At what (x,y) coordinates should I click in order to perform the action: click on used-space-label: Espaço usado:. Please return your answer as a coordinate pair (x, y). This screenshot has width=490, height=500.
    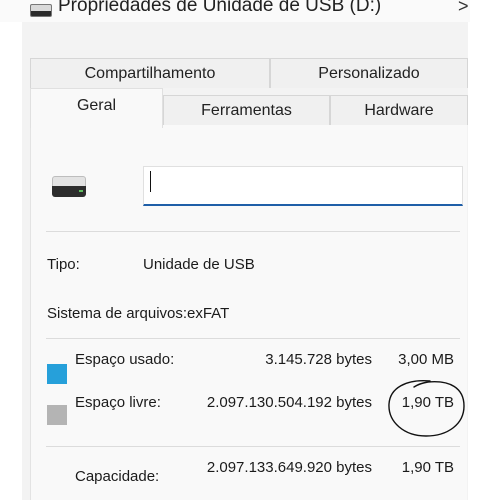
    Looking at the image, I should click on (125, 359).